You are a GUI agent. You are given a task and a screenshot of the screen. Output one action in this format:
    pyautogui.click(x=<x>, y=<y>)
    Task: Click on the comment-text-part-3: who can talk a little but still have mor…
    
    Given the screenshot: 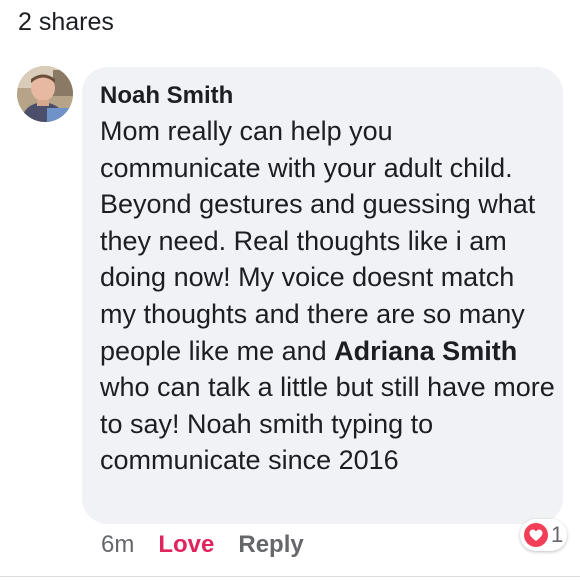 What is the action you would take?
    pyautogui.click(x=327, y=424)
    